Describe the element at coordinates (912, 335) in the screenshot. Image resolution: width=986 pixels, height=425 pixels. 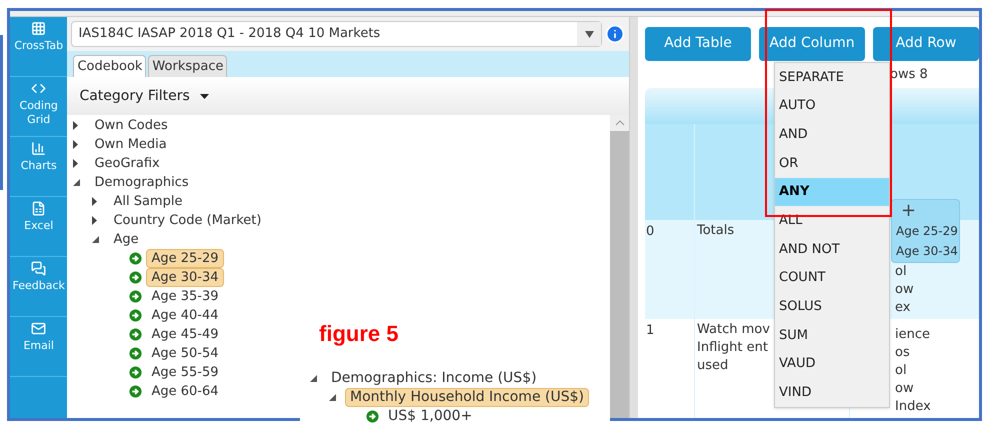
I see `statistic-label: ience` at that location.